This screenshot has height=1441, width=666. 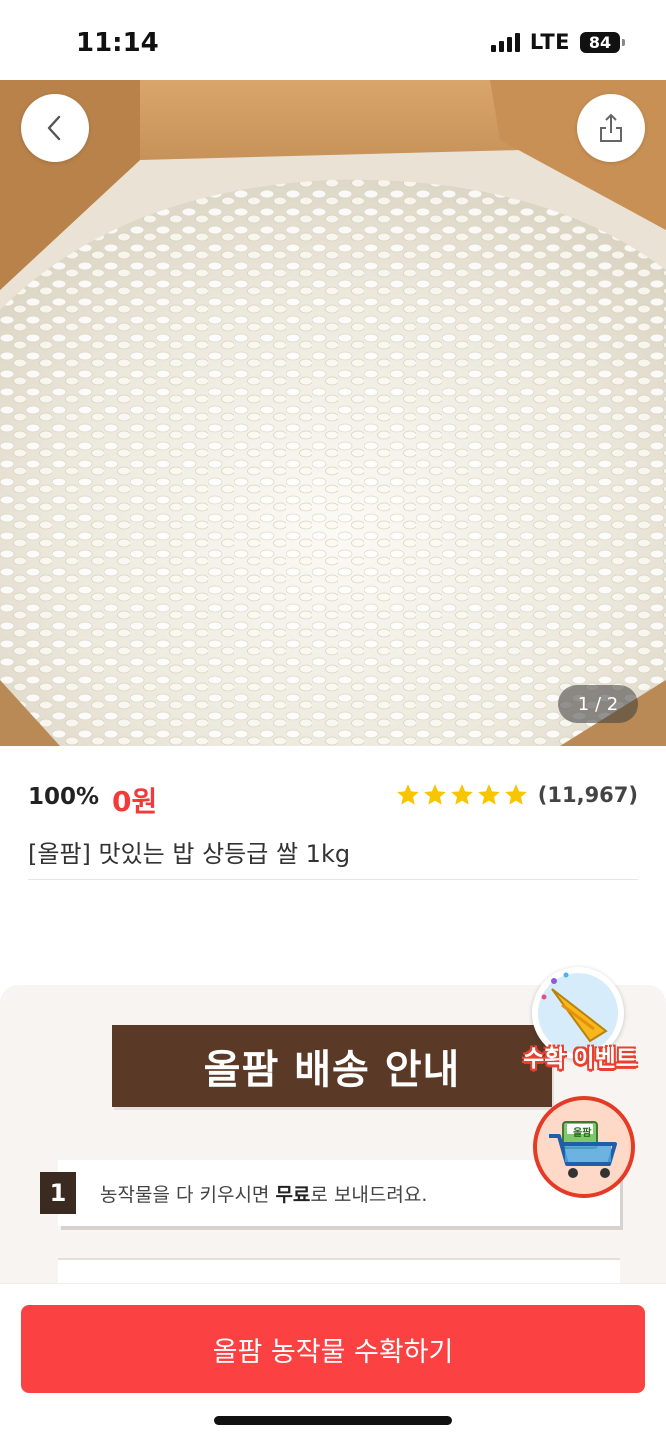 I want to click on image-page-indicator: 1 / 2, so click(x=598, y=704).